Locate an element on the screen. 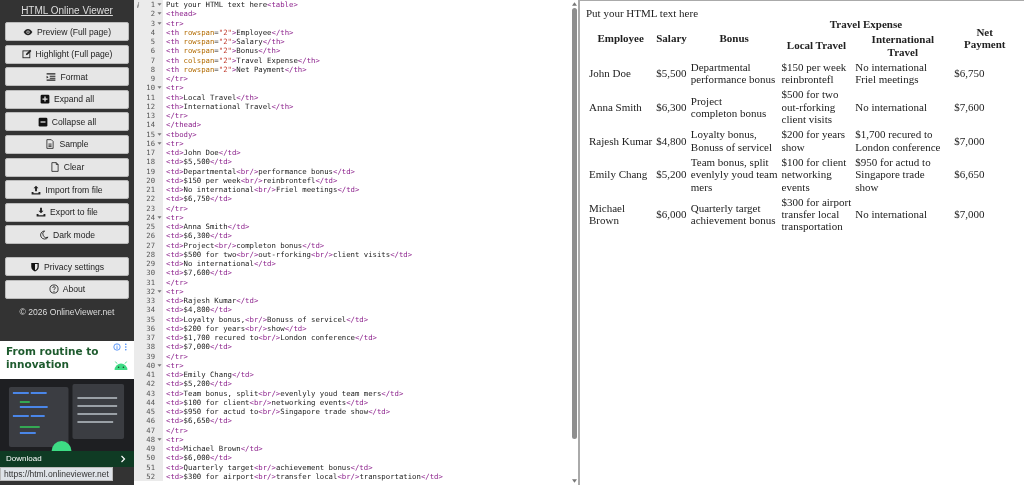  table-cell-text: $200 for years show is located at coordinates (813, 140).